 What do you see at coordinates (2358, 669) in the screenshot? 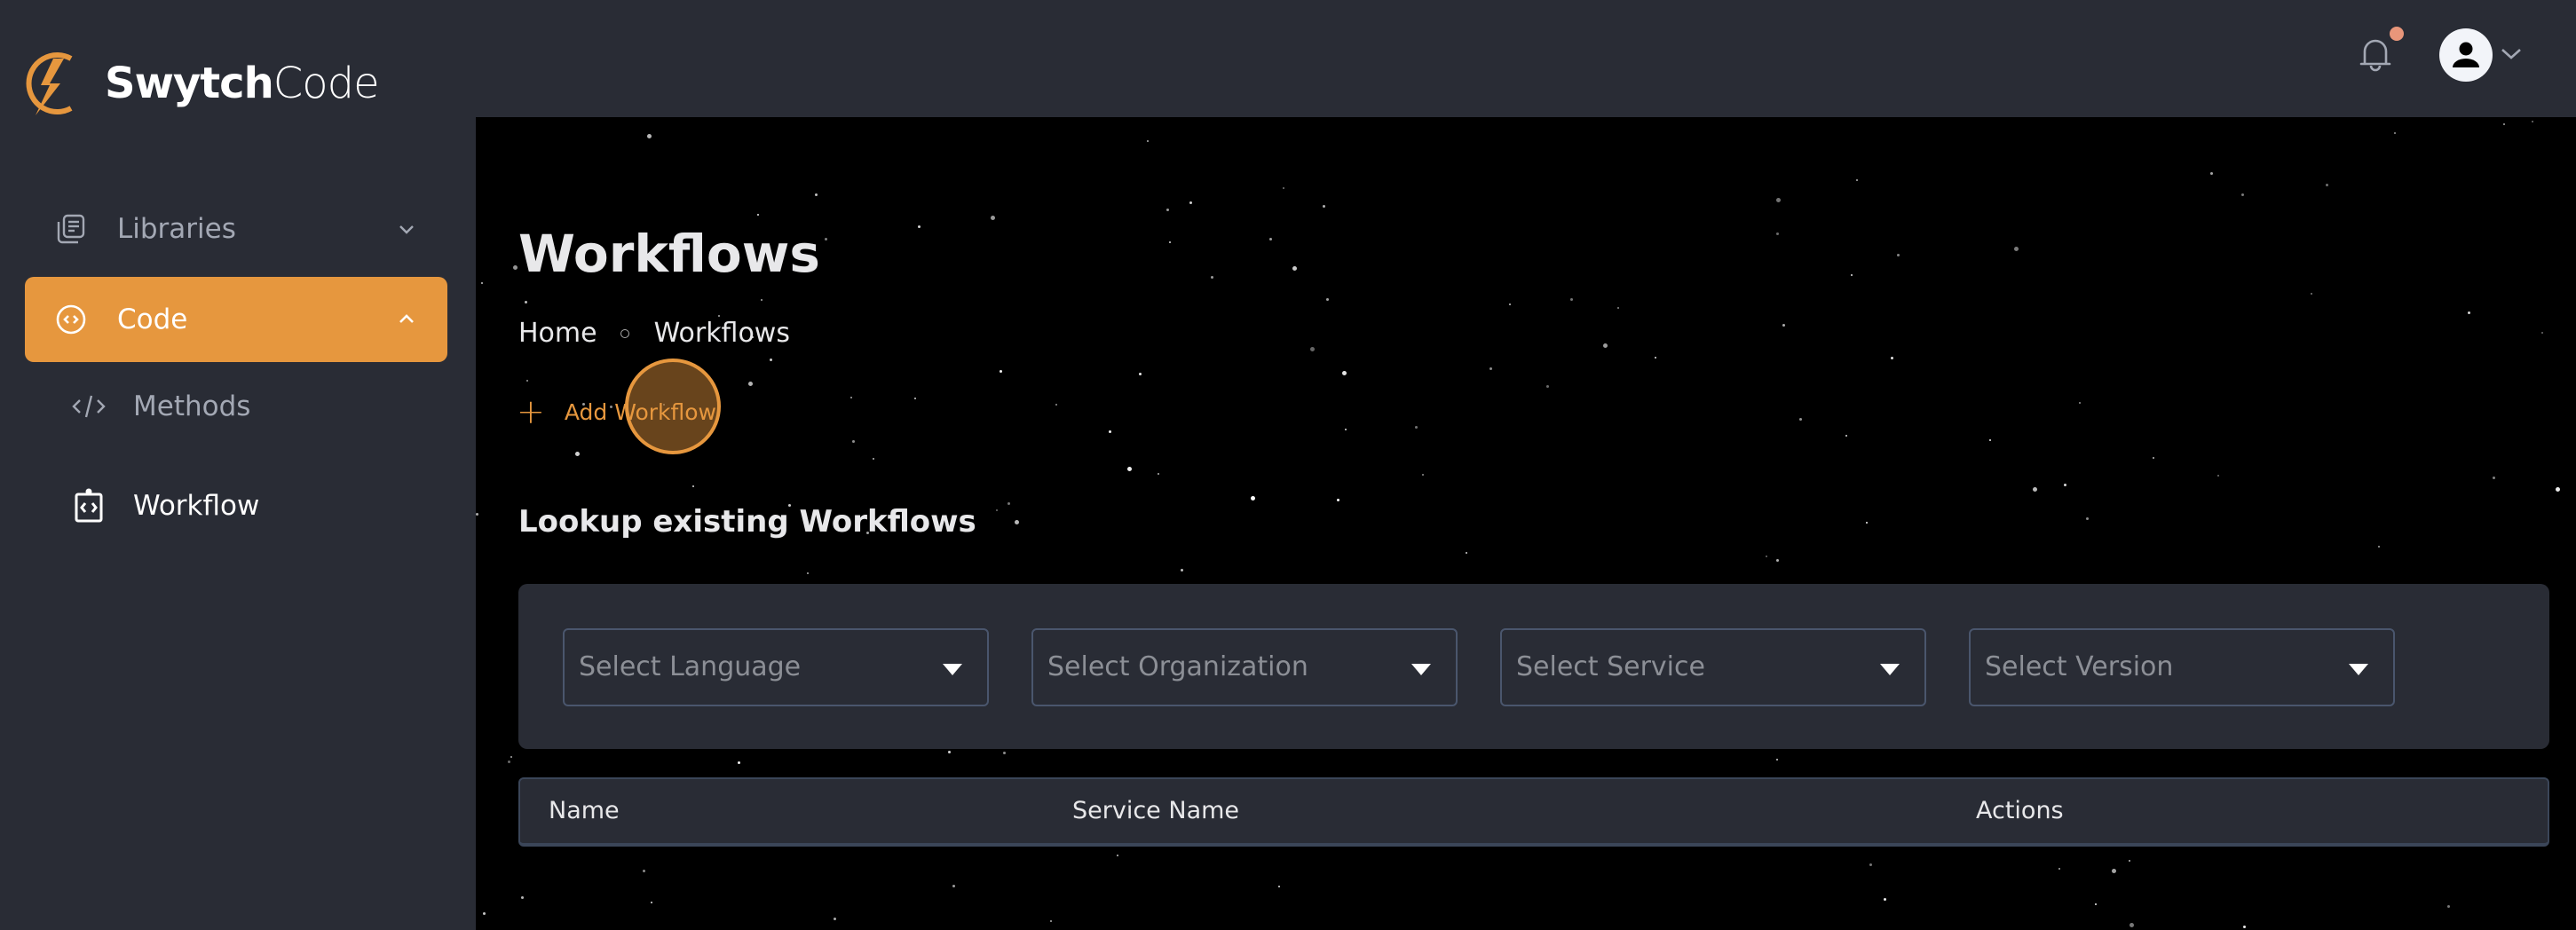
I see `caret-down-icon` at bounding box center [2358, 669].